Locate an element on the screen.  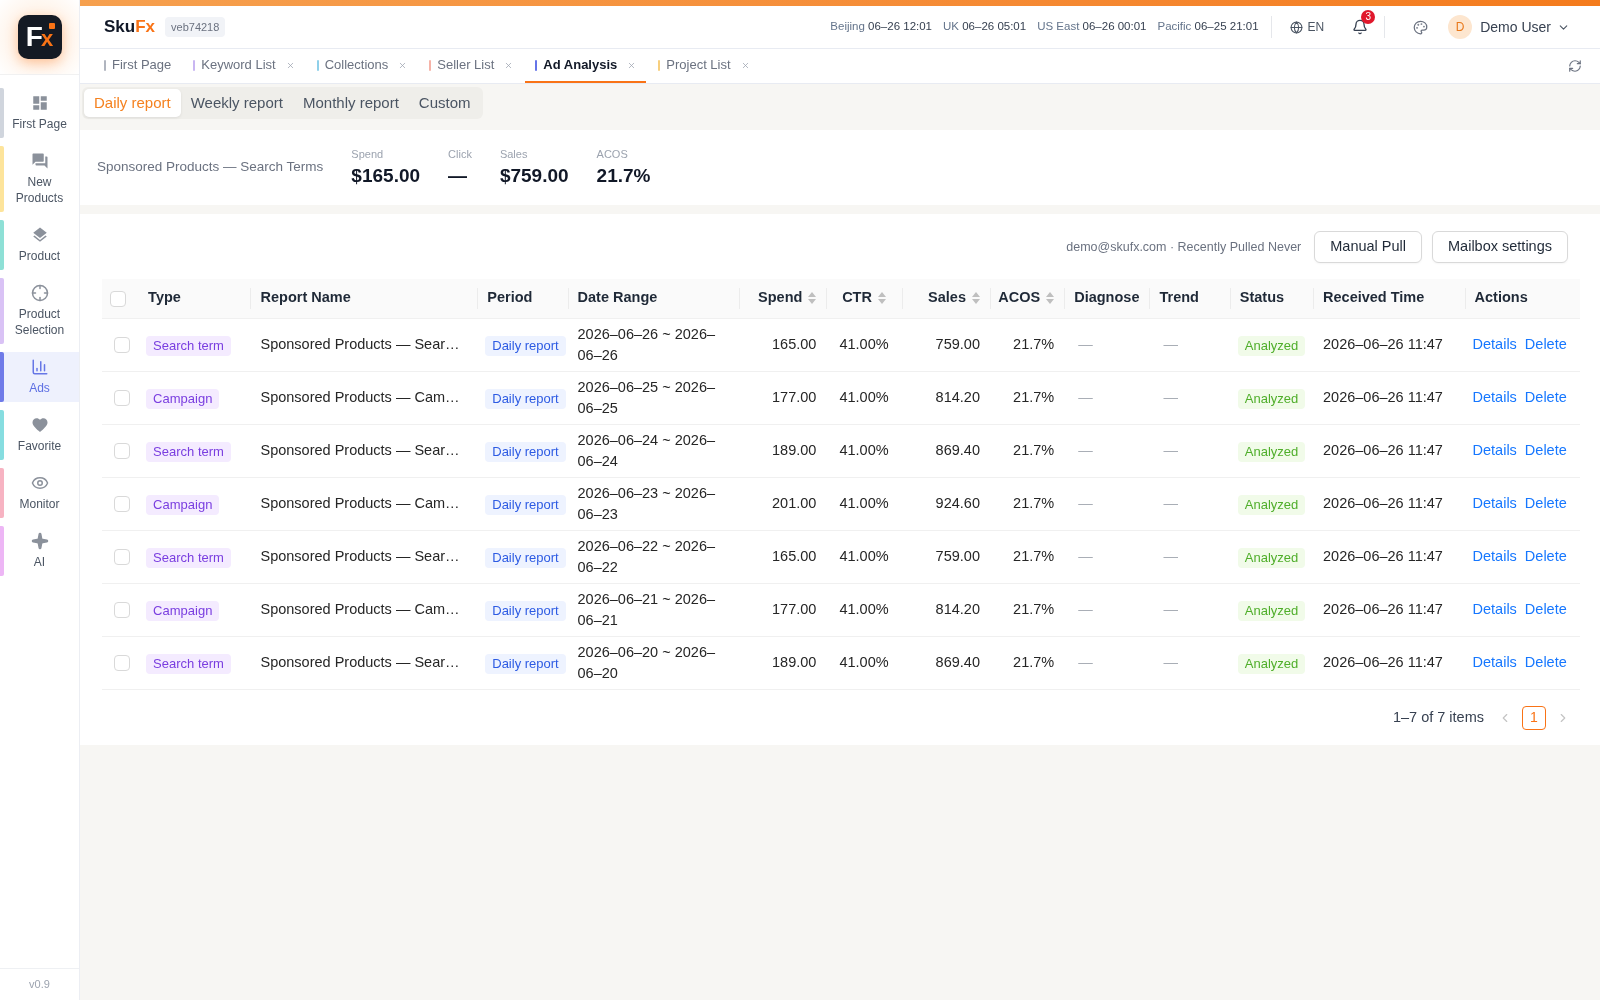
period-tab: Weekly report is located at coordinates (236, 103).